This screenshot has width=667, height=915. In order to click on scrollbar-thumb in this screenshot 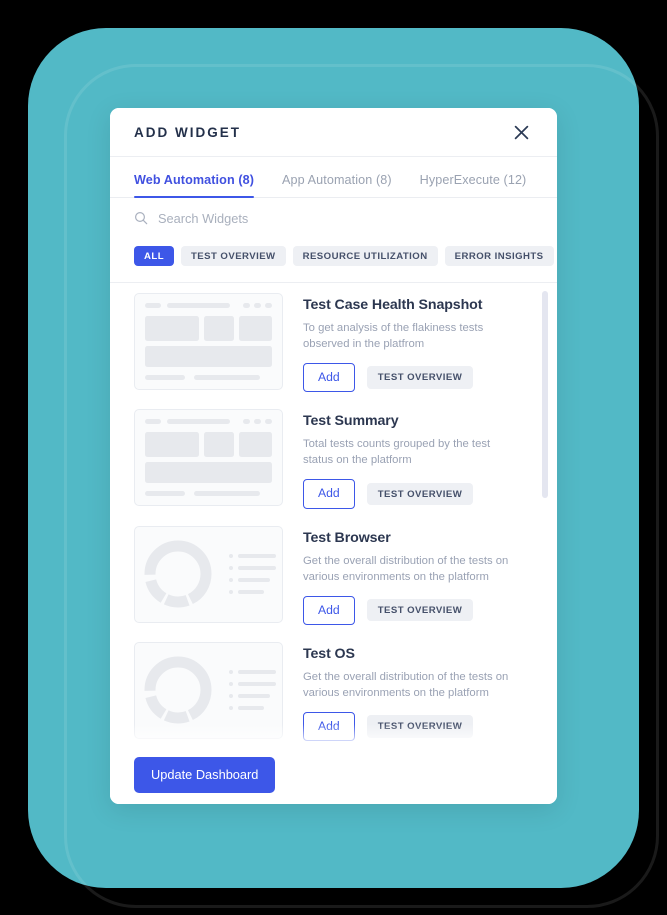, I will do `click(545, 394)`.